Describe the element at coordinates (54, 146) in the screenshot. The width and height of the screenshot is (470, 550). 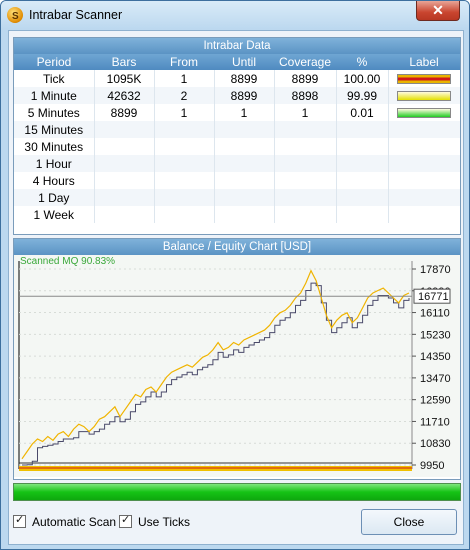
I see `cell-period: 30 Minutes` at that location.